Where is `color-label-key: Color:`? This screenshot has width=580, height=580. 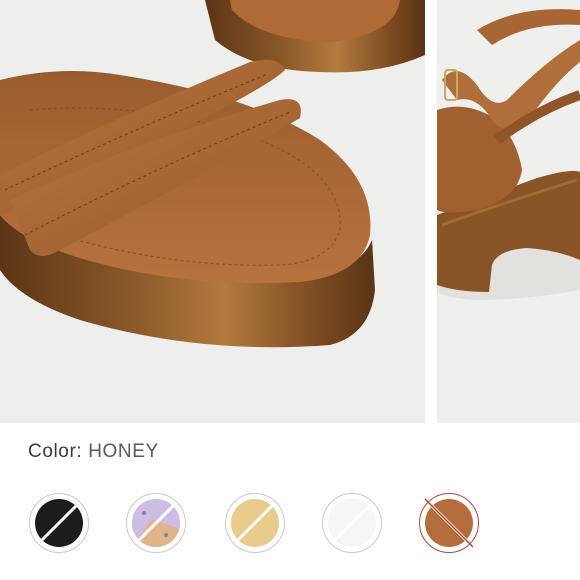
color-label-key: Color: is located at coordinates (55, 451).